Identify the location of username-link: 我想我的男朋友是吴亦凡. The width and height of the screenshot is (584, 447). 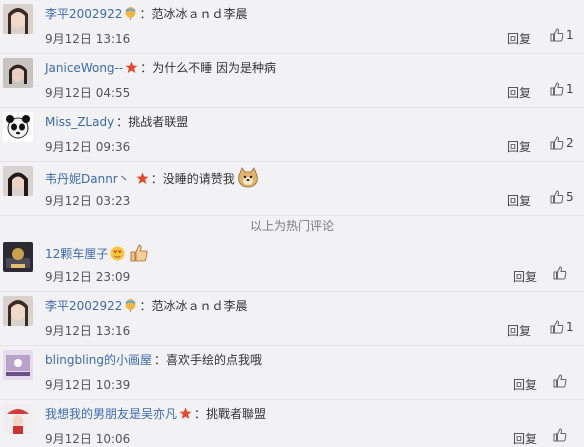
(111, 413).